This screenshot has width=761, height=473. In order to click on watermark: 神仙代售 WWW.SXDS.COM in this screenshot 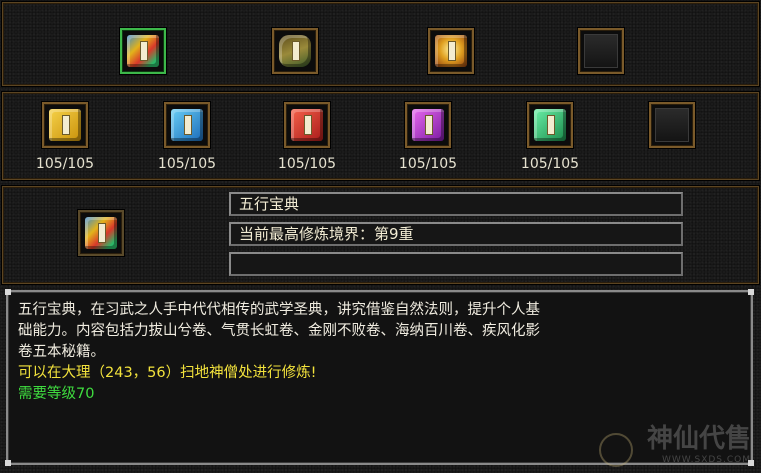, I will do `click(699, 441)`.